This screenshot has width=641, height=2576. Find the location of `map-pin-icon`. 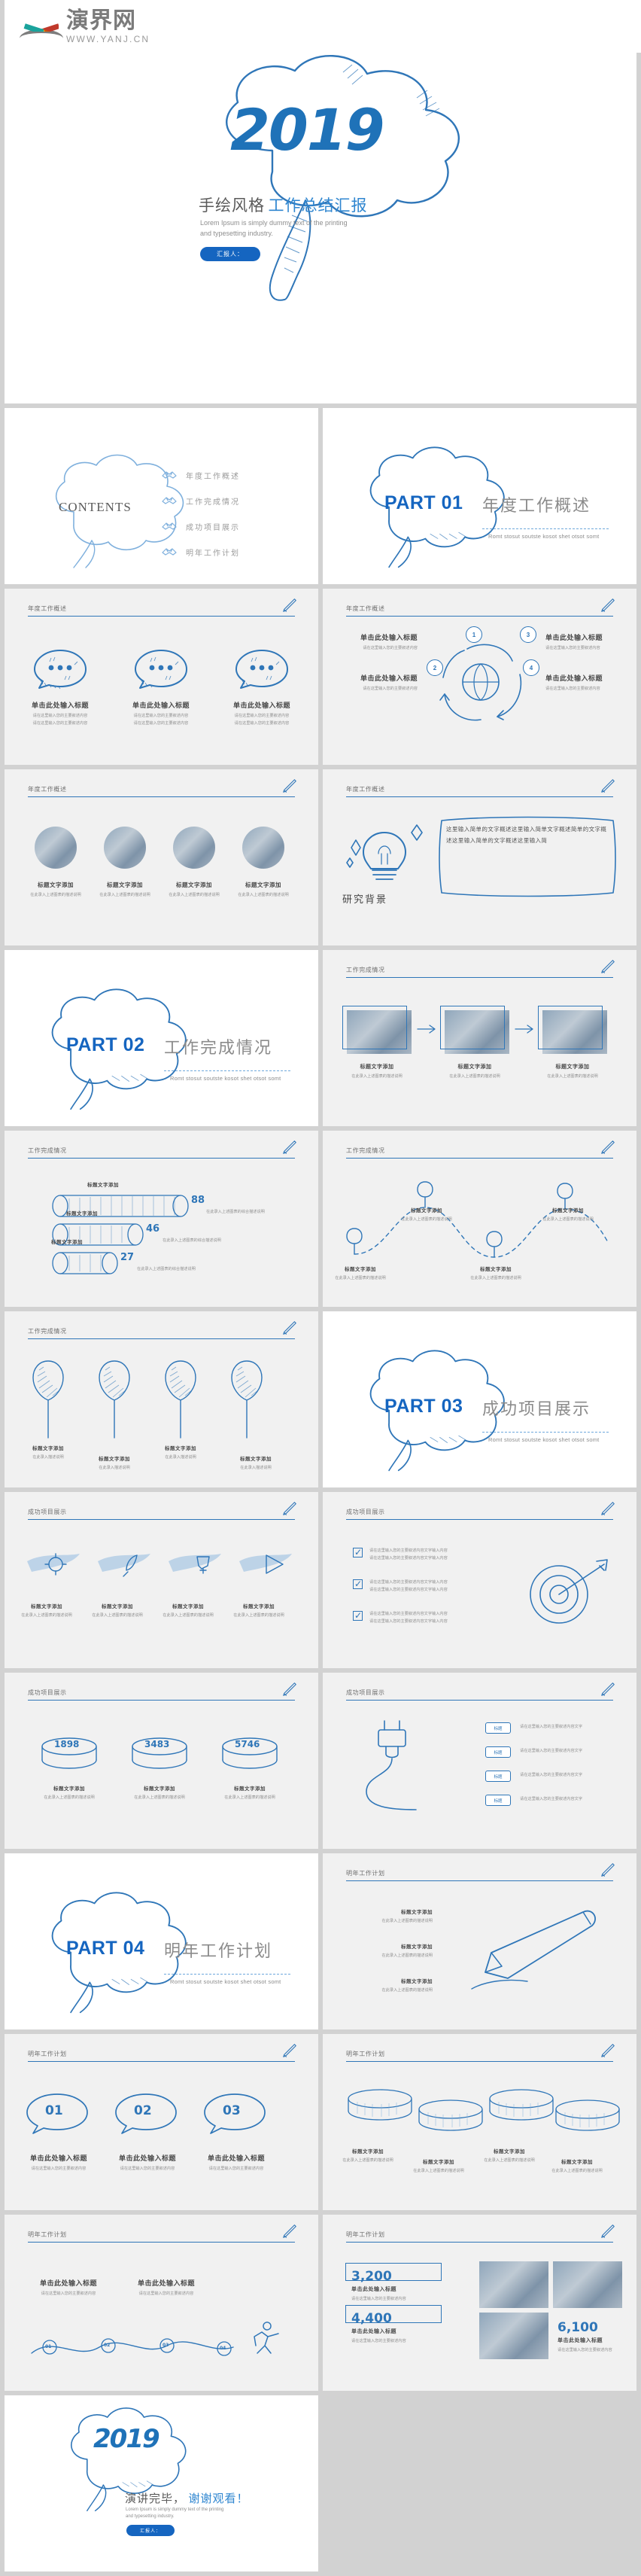

map-pin-icon is located at coordinates (354, 1241).